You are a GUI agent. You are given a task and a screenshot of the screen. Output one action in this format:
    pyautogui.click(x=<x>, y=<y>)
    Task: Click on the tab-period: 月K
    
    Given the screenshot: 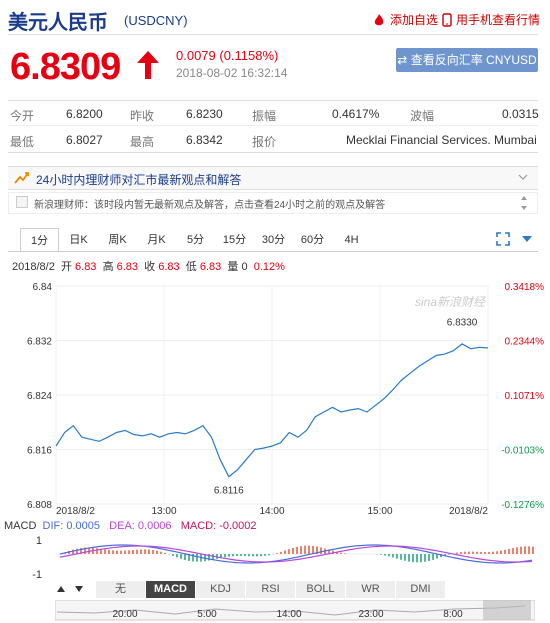 What is the action you would take?
    pyautogui.click(x=156, y=240)
    